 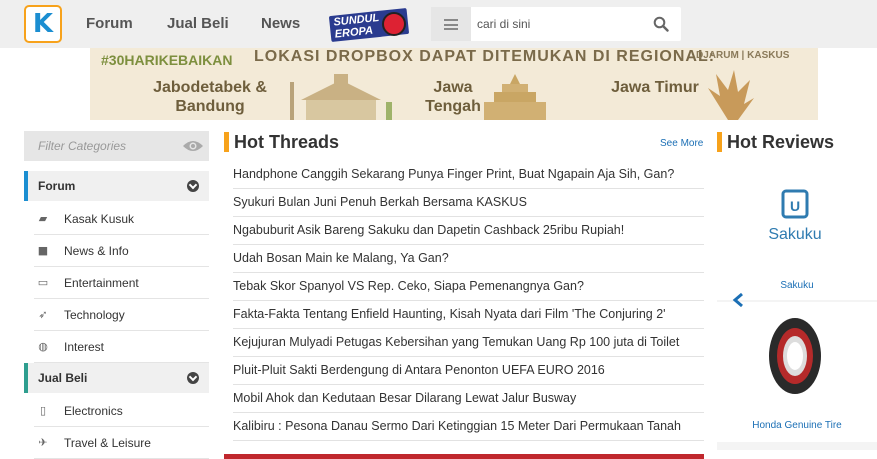 What do you see at coordinates (797, 425) in the screenshot?
I see `review-name: Honda Genuine Tire` at bounding box center [797, 425].